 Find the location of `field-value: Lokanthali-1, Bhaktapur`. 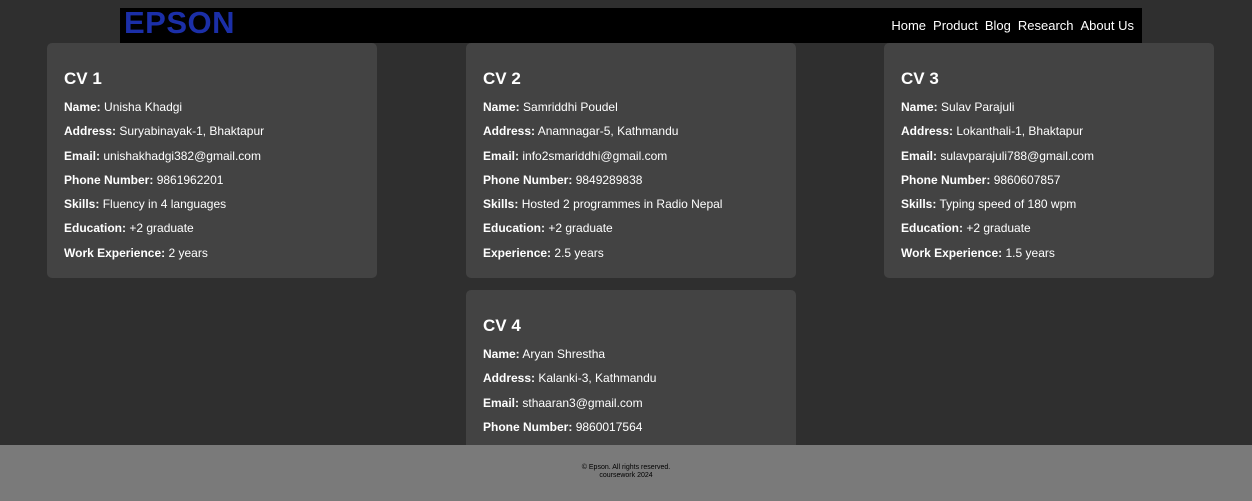

field-value: Lokanthali-1, Bhaktapur is located at coordinates (1020, 131).